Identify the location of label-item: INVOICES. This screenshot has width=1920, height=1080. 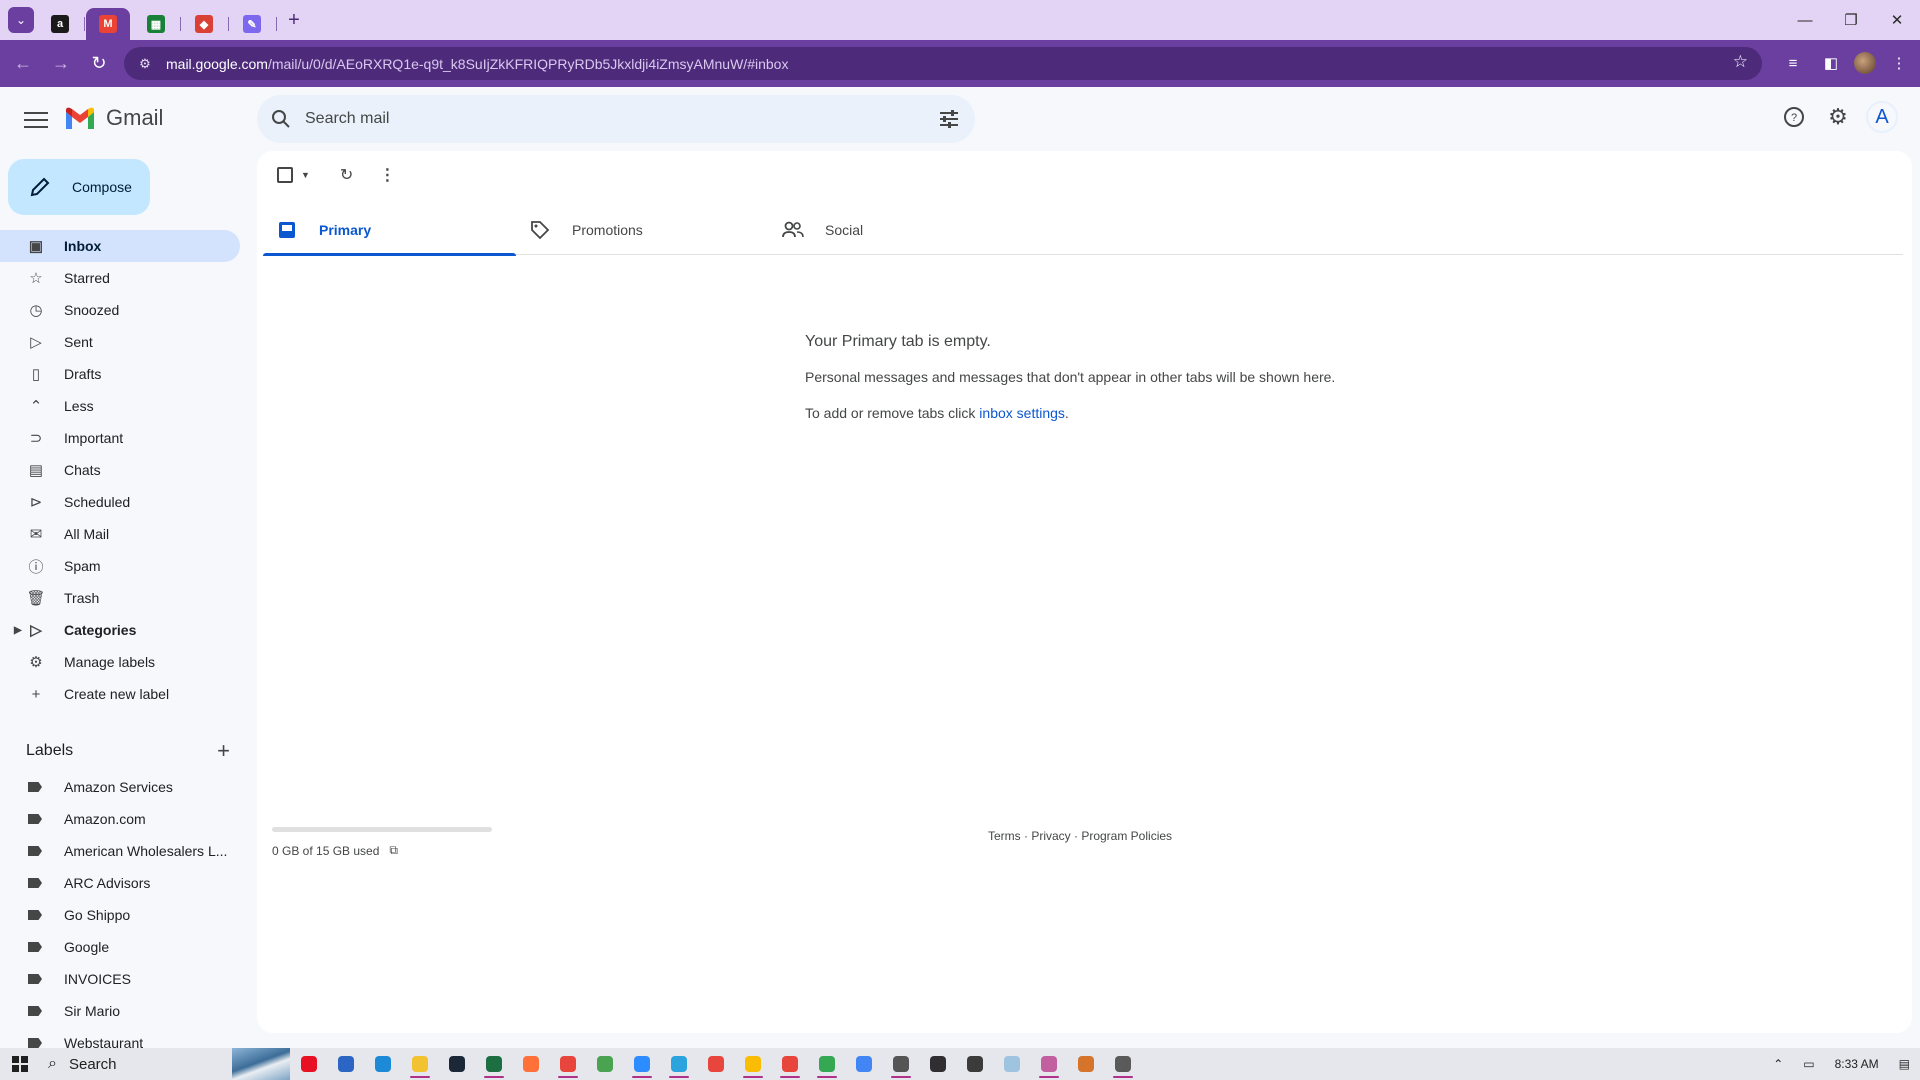
(120, 979).